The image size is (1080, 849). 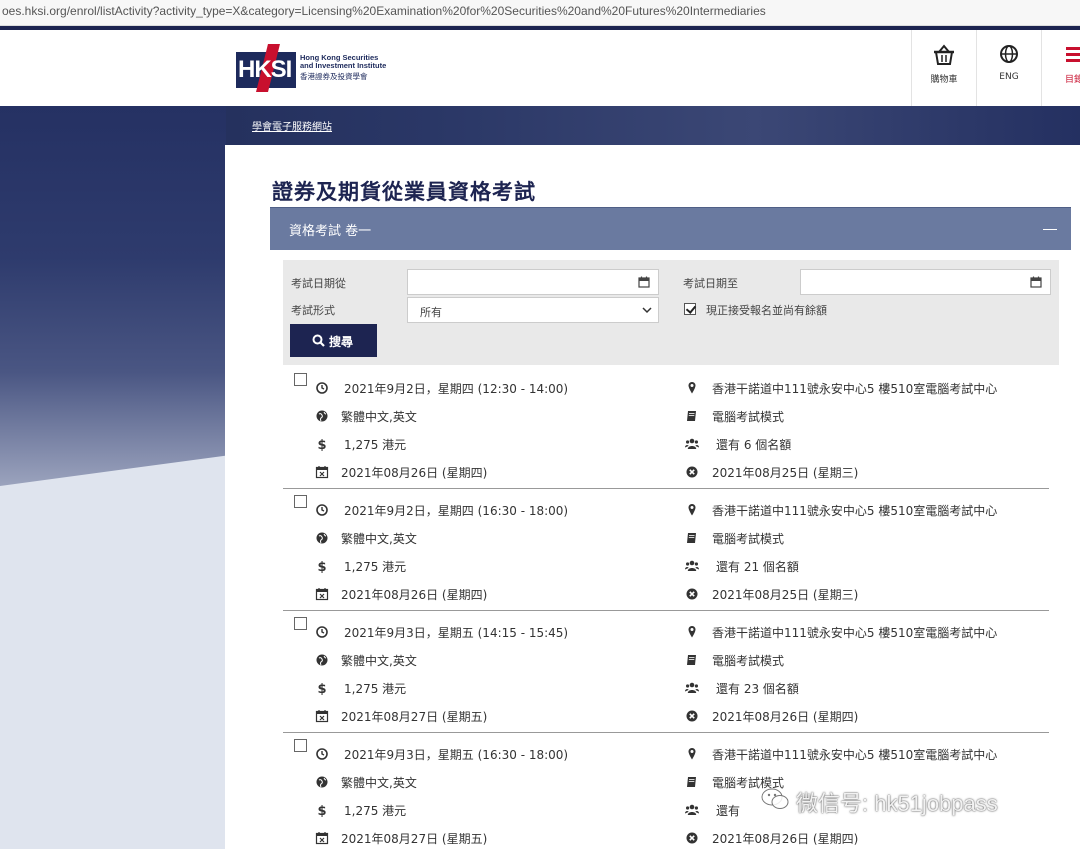 I want to click on hamburger-icon, so click(x=1073, y=54).